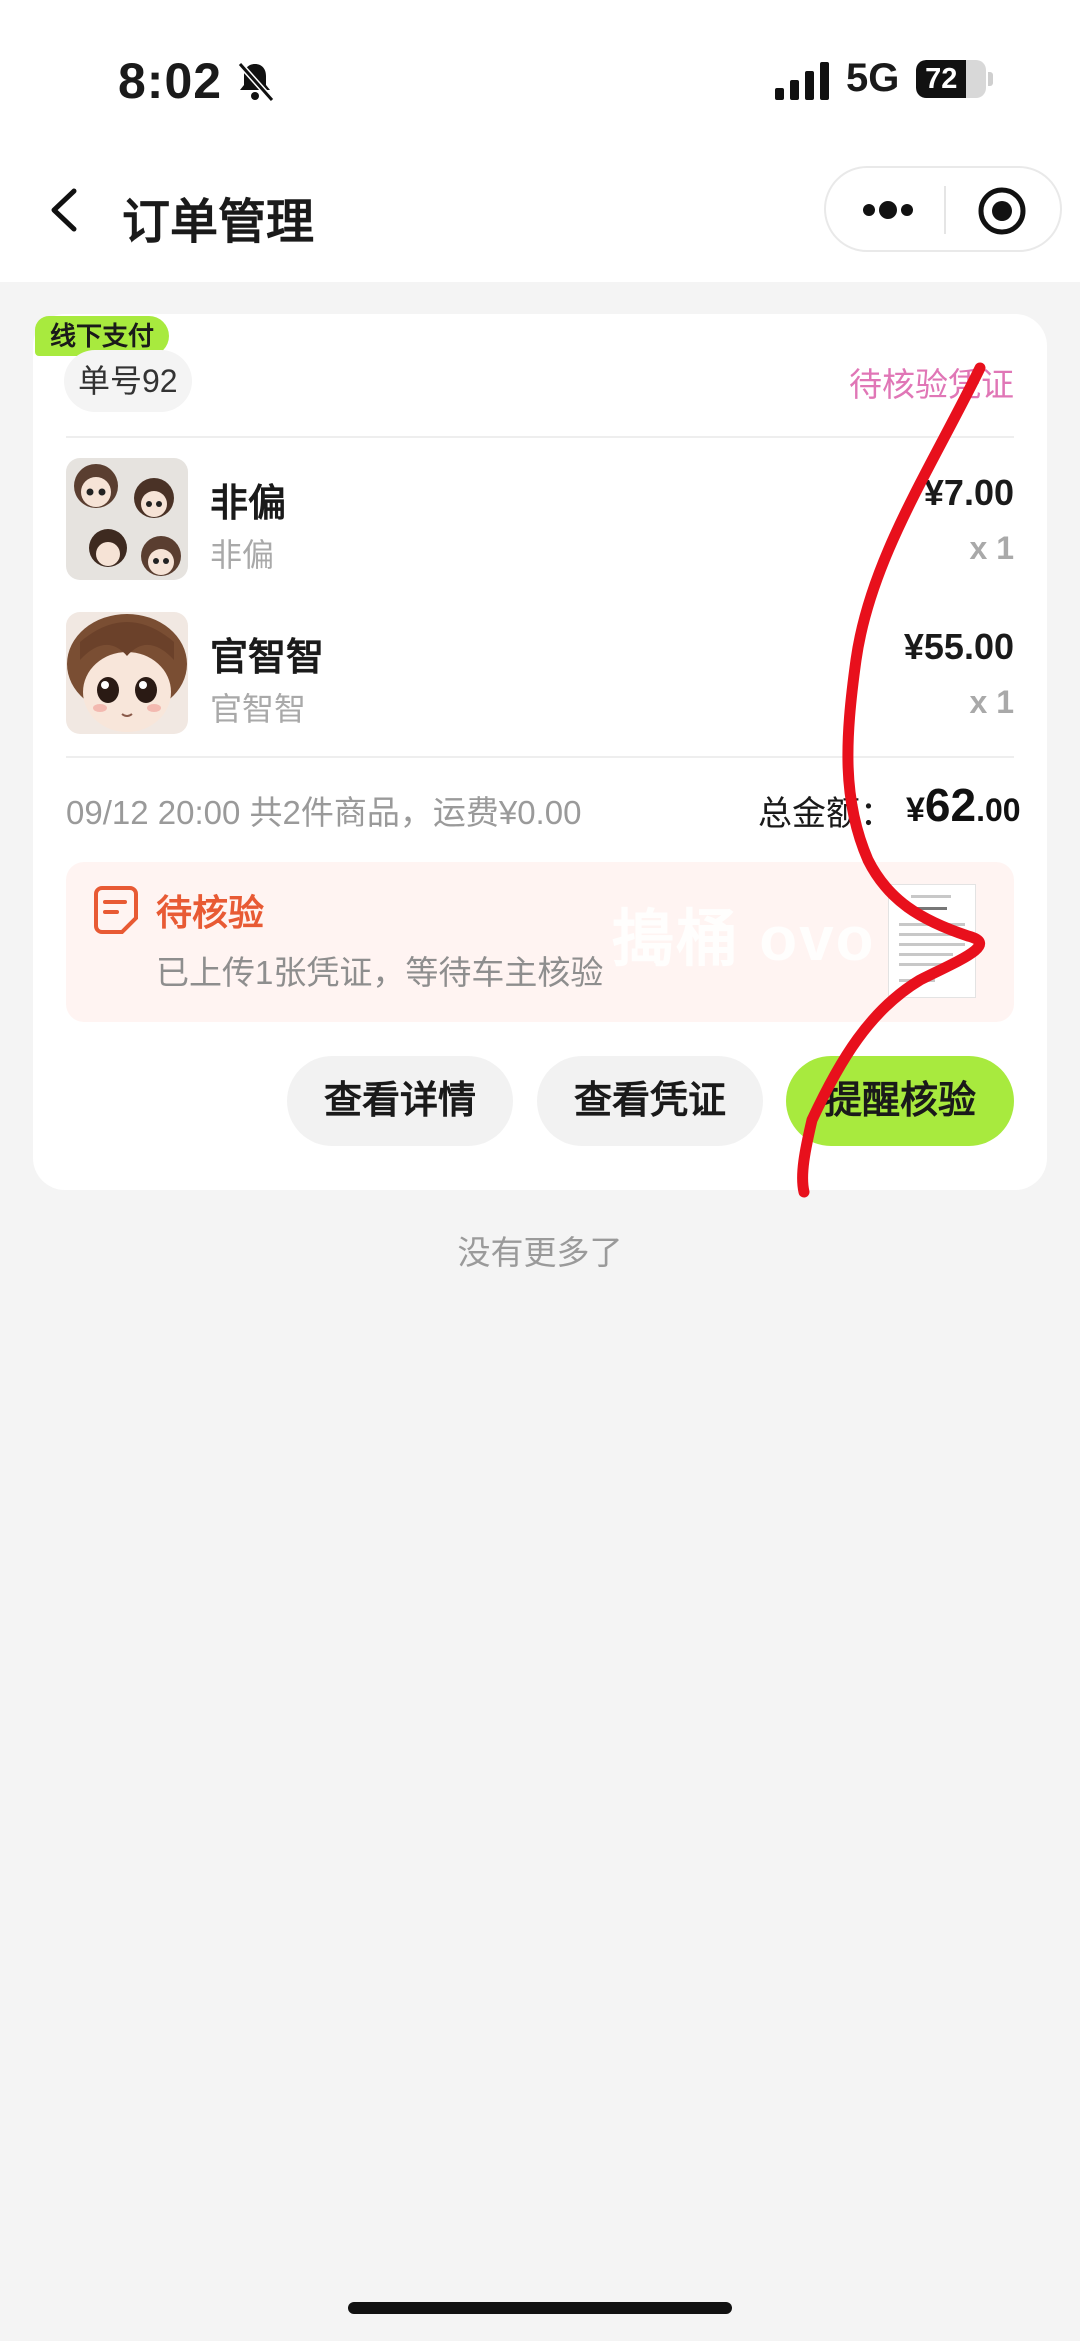  Describe the element at coordinates (380, 972) in the screenshot. I see `notice-description: 已上传1张凭证，等待车主核验` at that location.